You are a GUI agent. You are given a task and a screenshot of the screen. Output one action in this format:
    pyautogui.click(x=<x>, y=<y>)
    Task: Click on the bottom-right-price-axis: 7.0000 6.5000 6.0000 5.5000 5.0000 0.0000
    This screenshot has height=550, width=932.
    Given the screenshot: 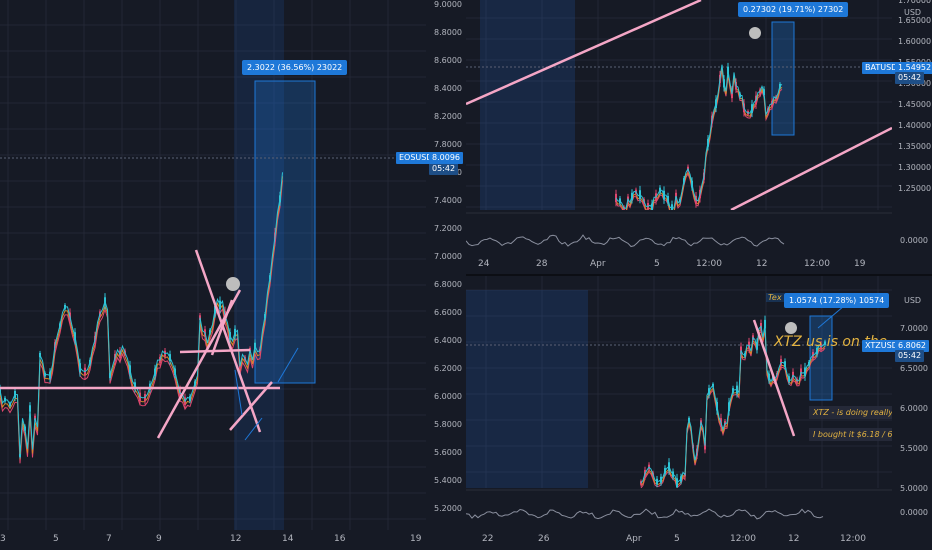 What is the action you would take?
    pyautogui.click(x=912, y=403)
    